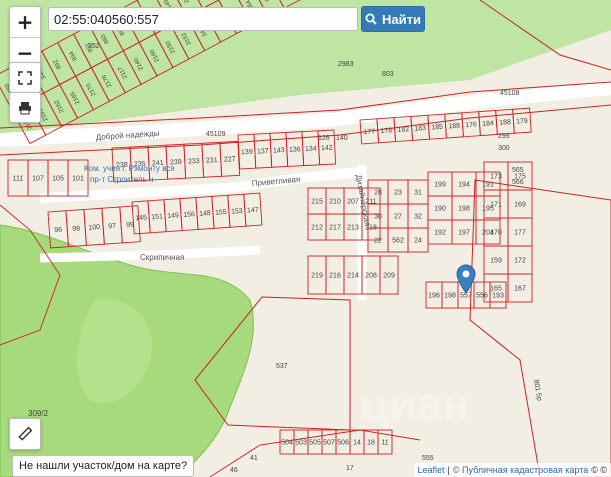  I want to click on parcel-number: 98, so click(76, 229).